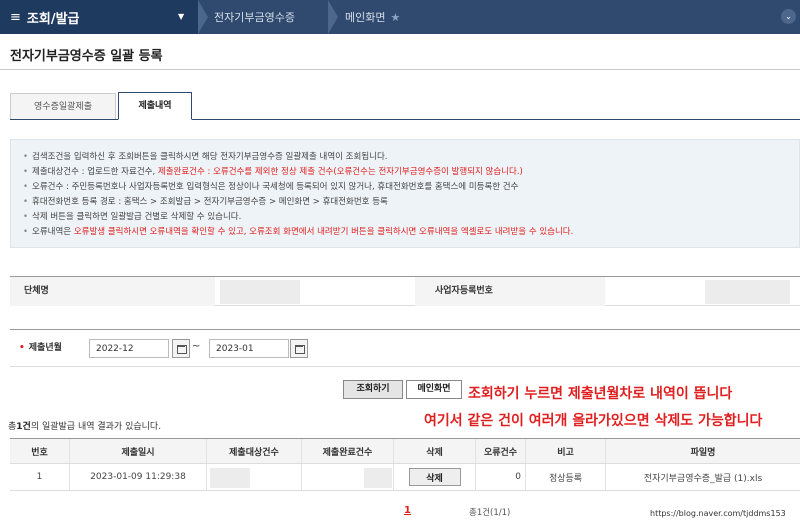 This screenshot has height=530, width=800. What do you see at coordinates (703, 452) in the screenshot?
I see `column-header: 파일명` at bounding box center [703, 452].